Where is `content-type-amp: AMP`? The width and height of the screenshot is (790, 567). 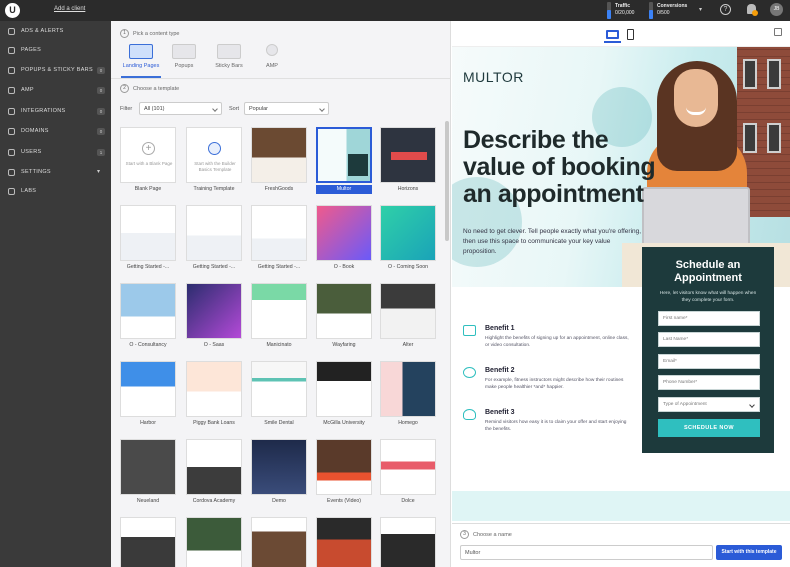 content-type-amp: AMP is located at coordinates (272, 56).